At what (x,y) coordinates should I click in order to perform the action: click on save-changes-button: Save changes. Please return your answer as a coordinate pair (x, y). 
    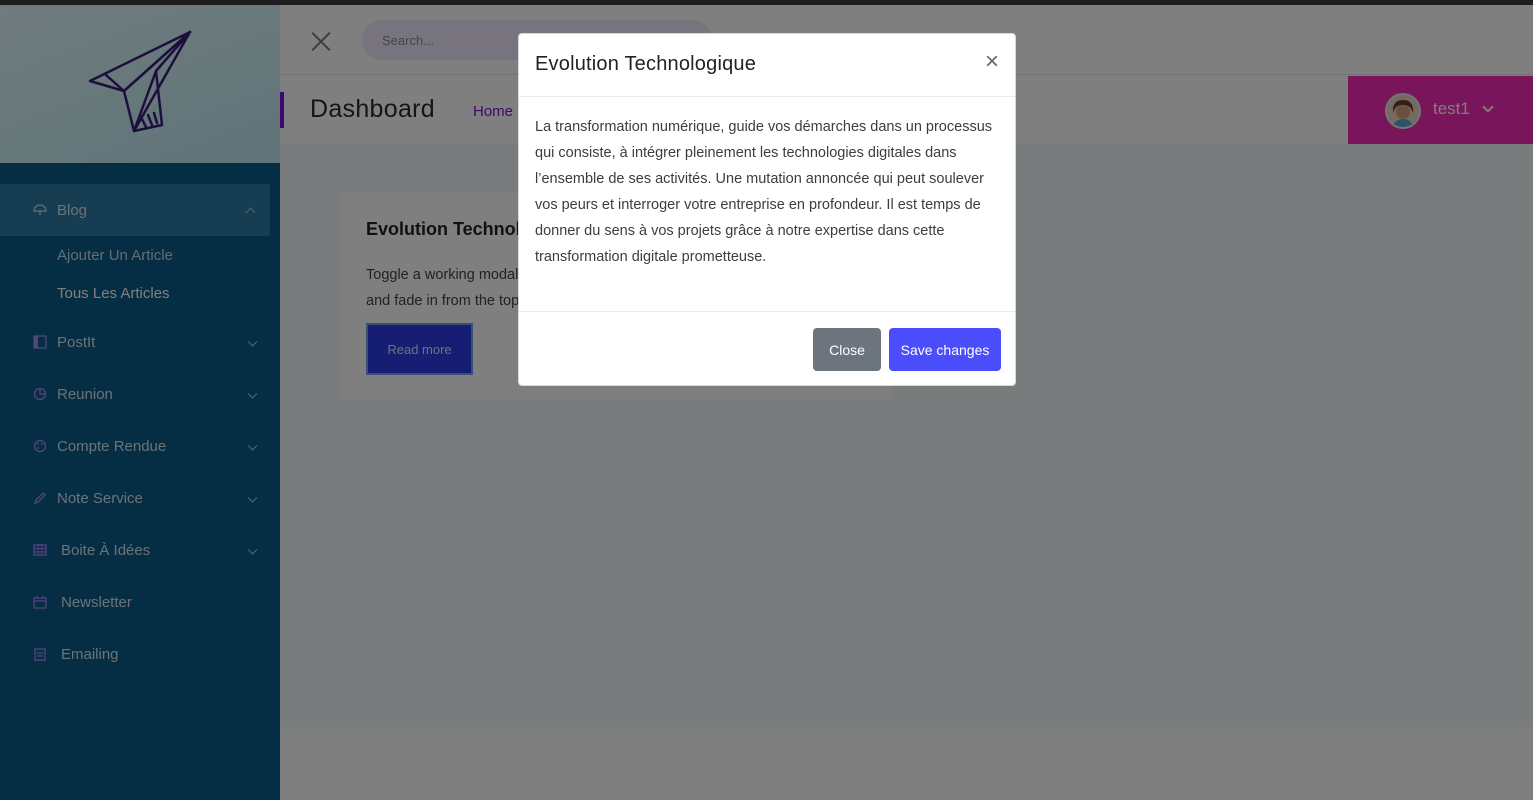
    Looking at the image, I should click on (945, 349).